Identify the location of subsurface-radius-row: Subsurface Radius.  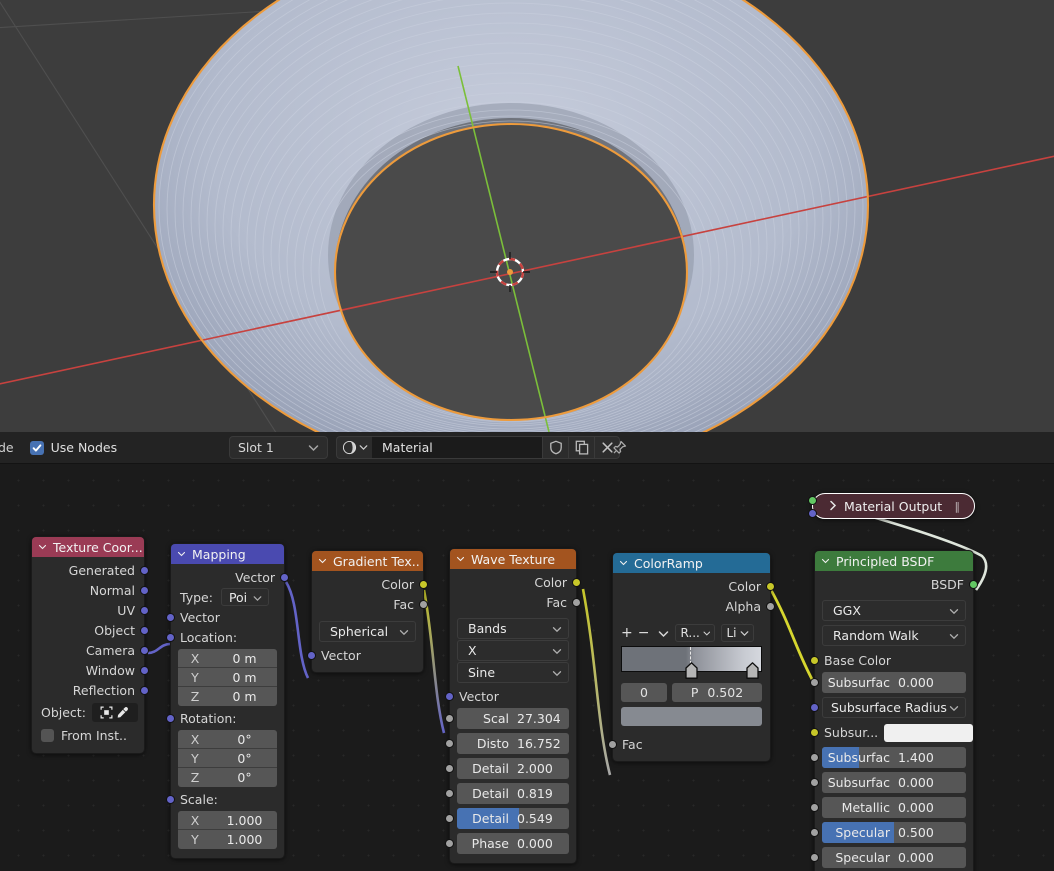
(891, 707).